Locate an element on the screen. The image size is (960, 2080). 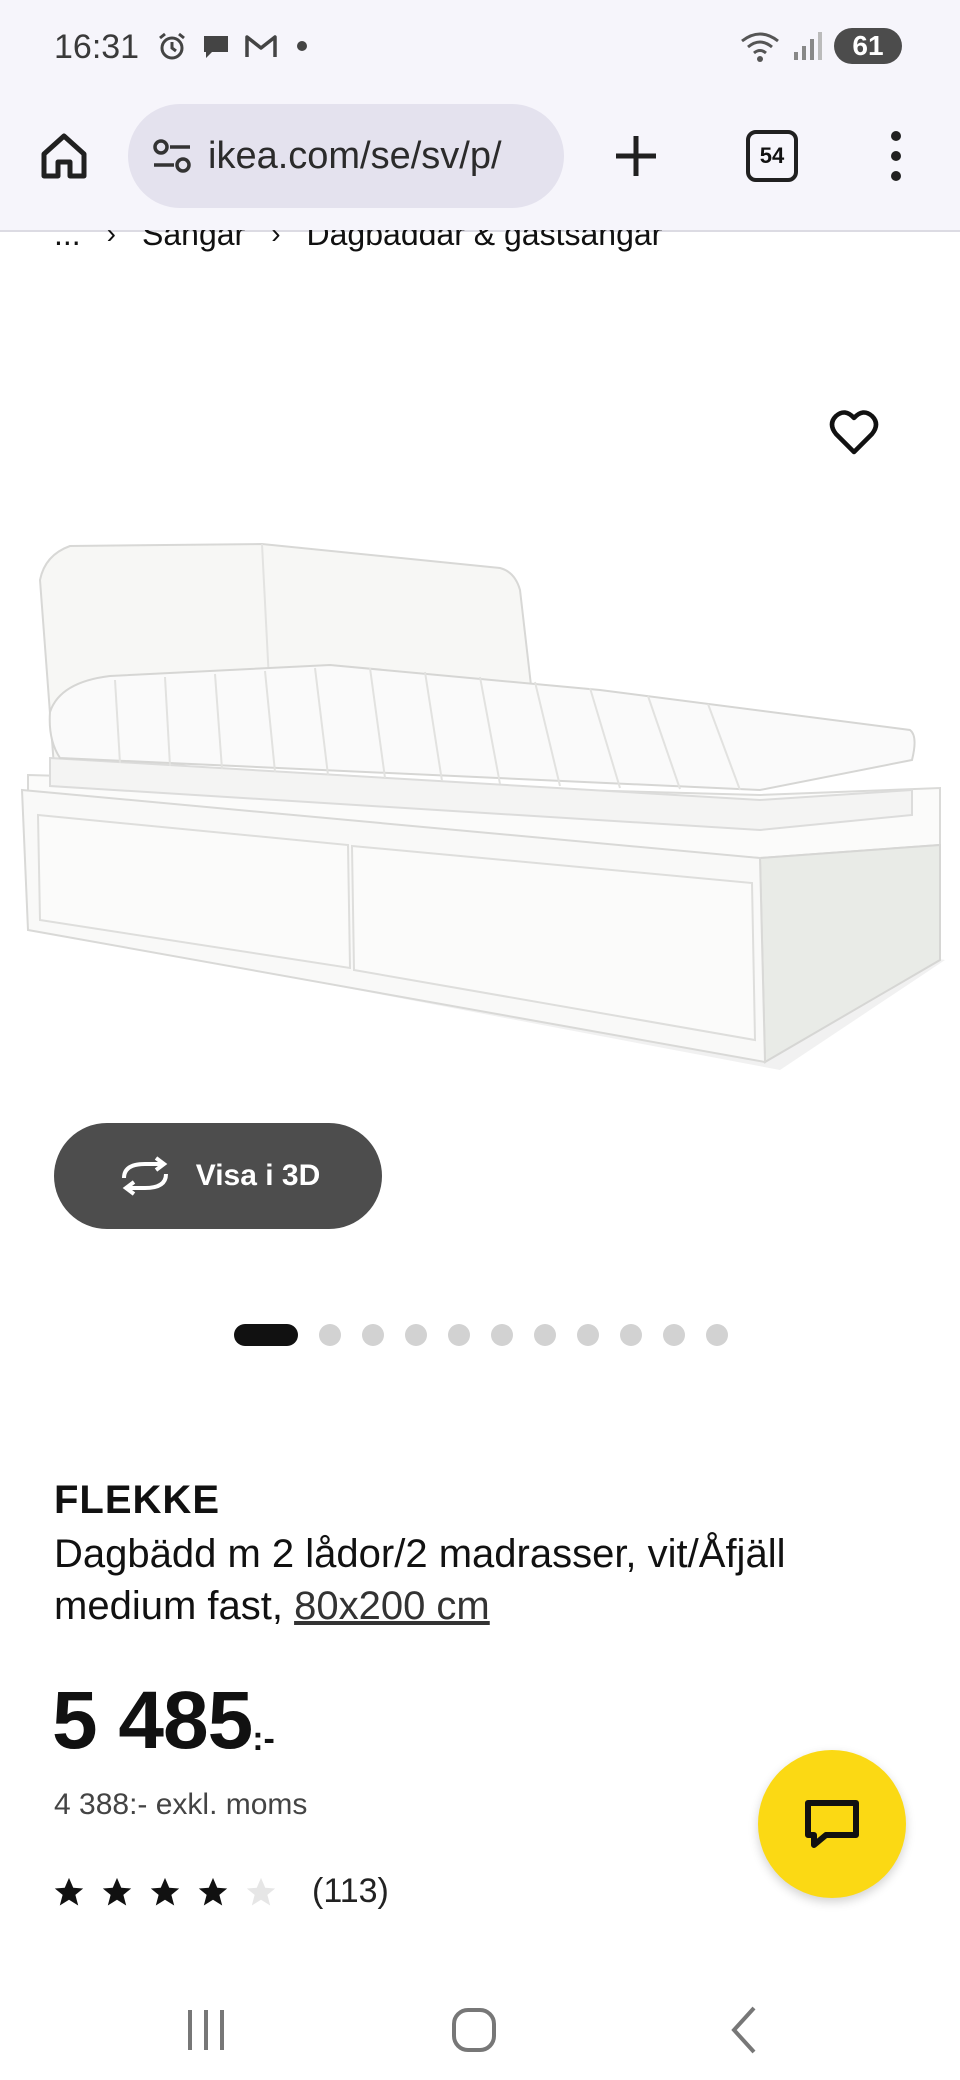
browser-toolbar: ikea.com/se/sv/p/ 54 is located at coordinates (480, 166).